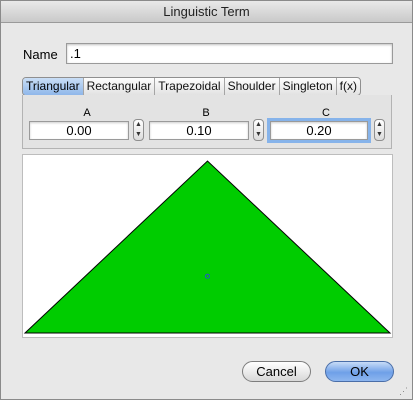  Describe the element at coordinates (199, 130) in the screenshot. I see `param-b-input` at that location.